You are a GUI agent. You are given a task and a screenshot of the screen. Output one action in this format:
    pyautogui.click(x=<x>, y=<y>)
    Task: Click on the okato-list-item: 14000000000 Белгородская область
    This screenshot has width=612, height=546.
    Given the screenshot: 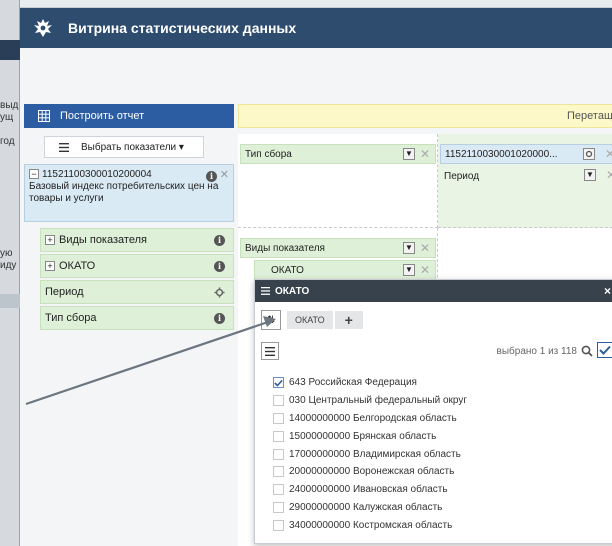 What is the action you would take?
    pyautogui.click(x=438, y=419)
    